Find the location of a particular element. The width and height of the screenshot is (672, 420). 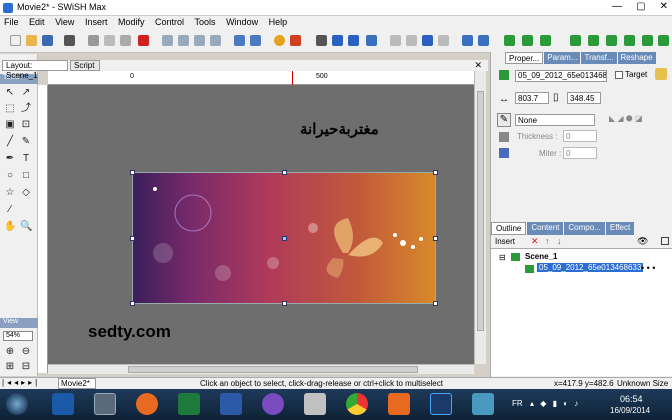

new-file-icon is located at coordinates (15, 40).